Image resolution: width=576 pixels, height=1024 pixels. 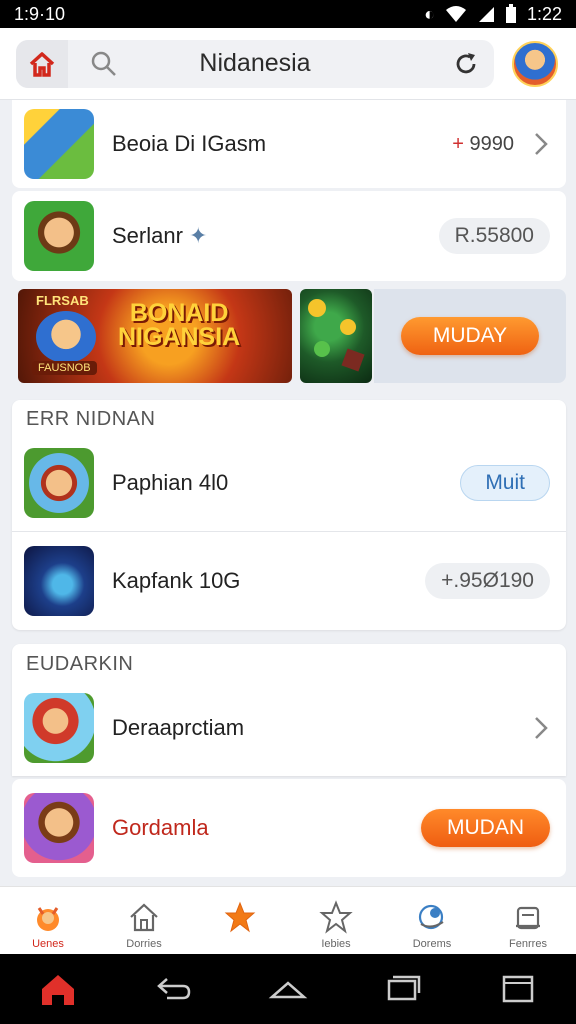 I want to click on nav-home-icon, so click(x=288, y=989).